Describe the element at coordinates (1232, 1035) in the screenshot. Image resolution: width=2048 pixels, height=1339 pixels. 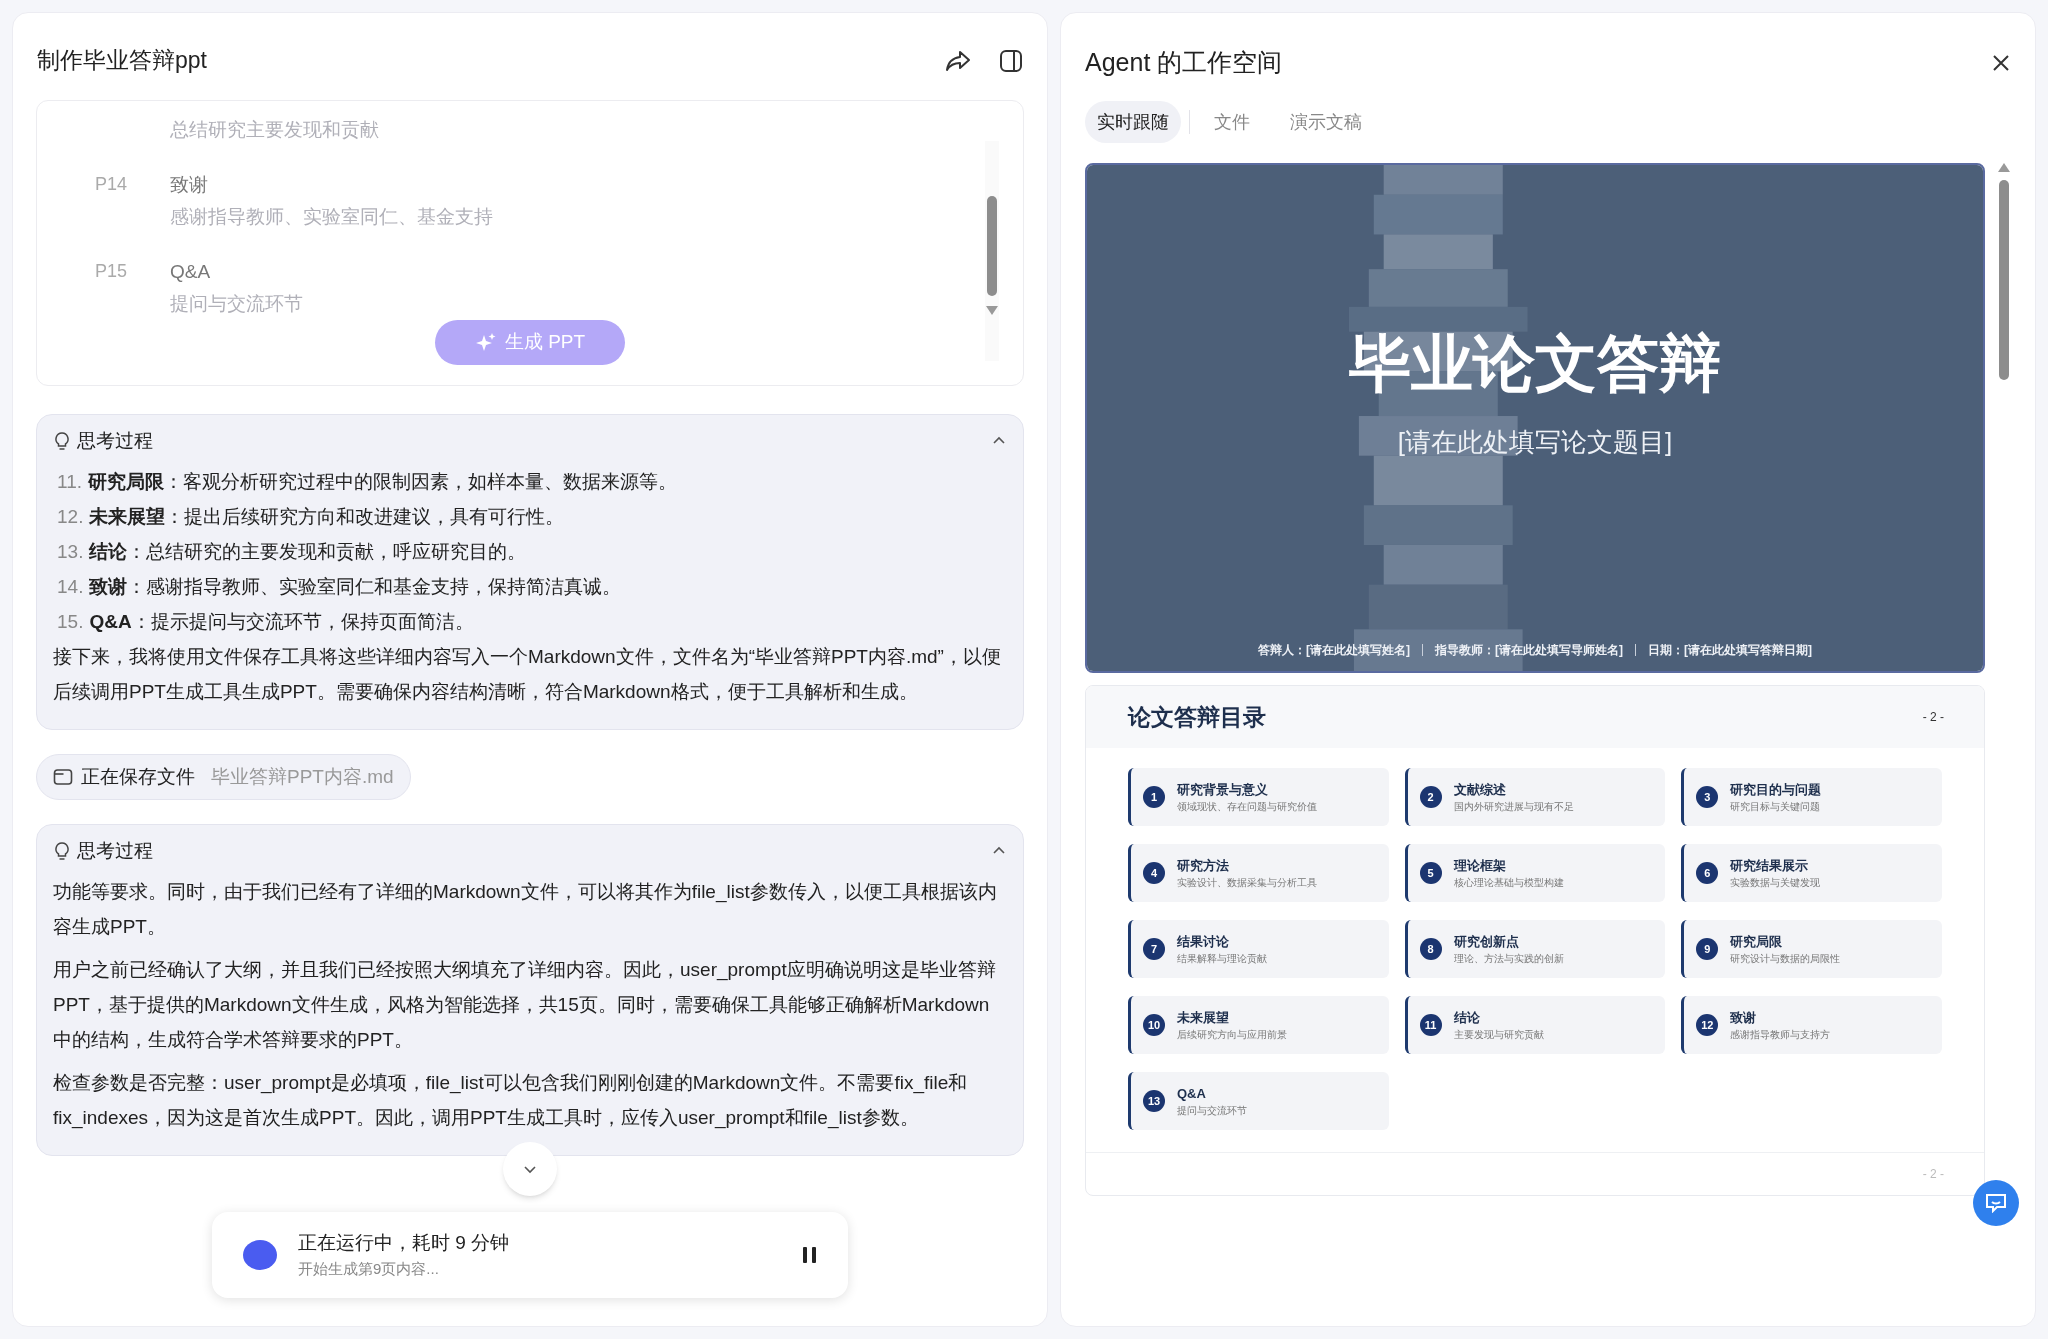
I see `toc-item-description: 后续研究方向与应用前景` at that location.